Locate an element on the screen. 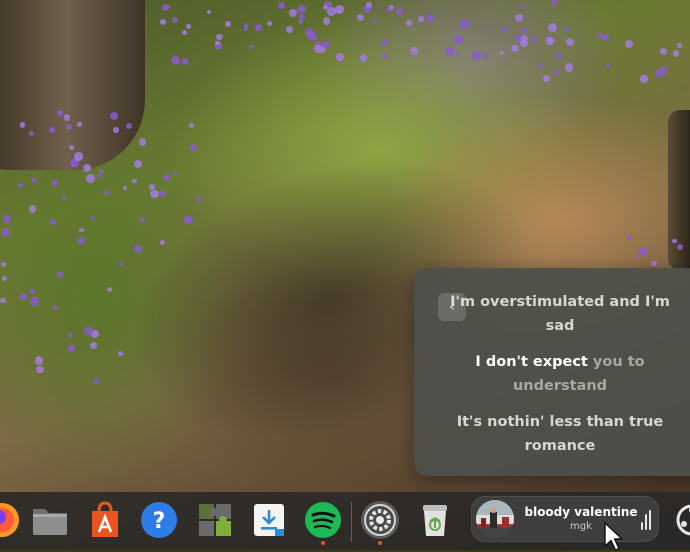  dock-separator is located at coordinates (351, 522).